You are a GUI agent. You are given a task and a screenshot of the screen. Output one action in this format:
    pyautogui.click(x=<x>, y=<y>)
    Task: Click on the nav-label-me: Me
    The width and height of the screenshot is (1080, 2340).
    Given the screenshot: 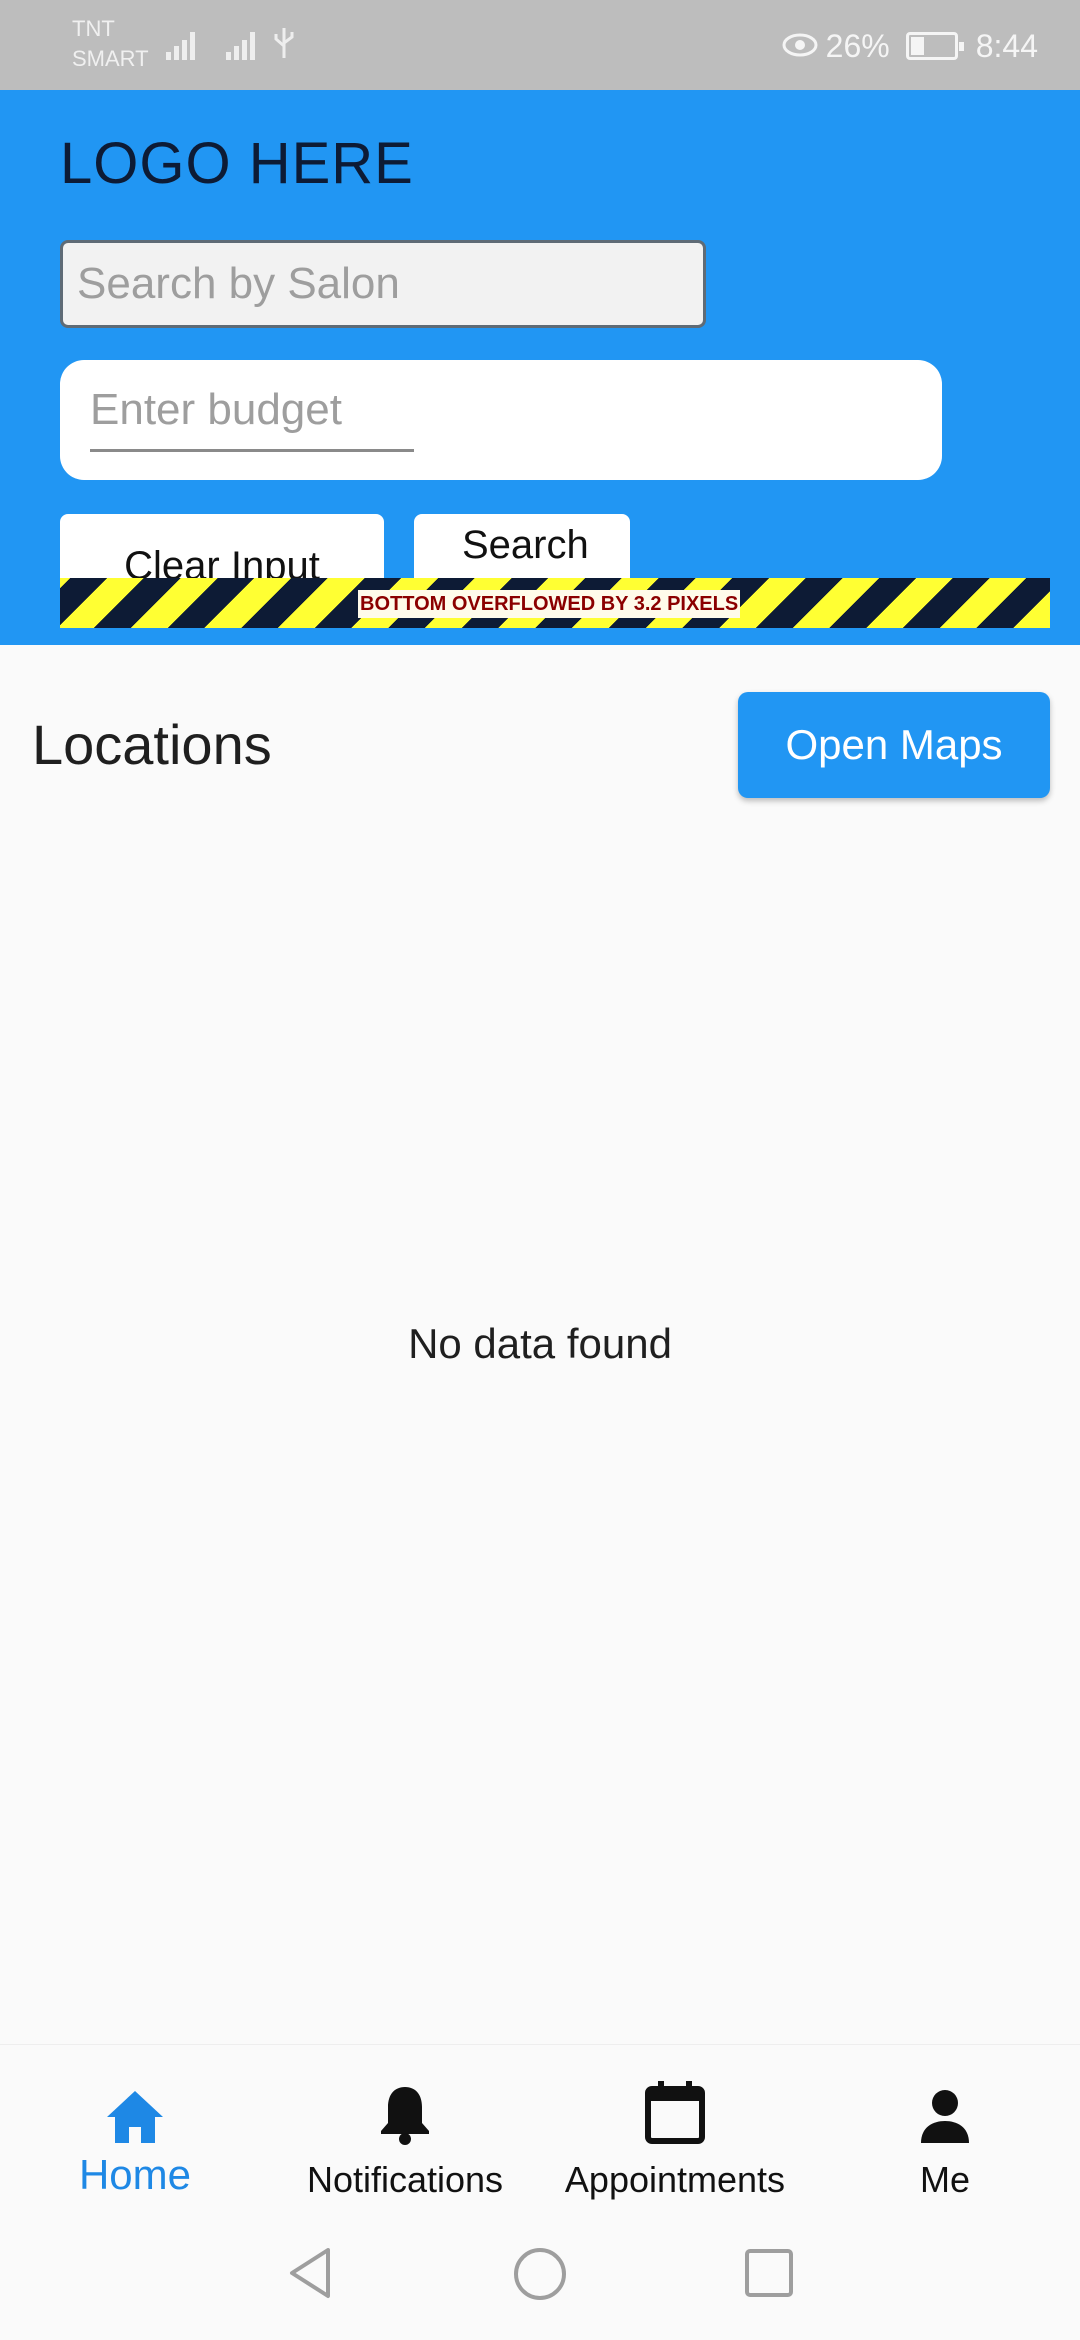 What is the action you would take?
    pyautogui.click(x=944, y=2179)
    